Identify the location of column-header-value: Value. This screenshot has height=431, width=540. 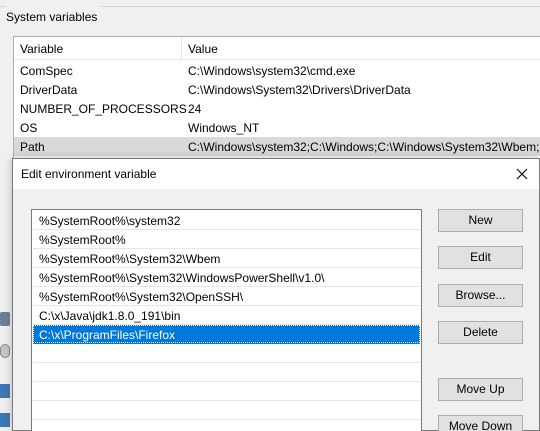
(203, 49).